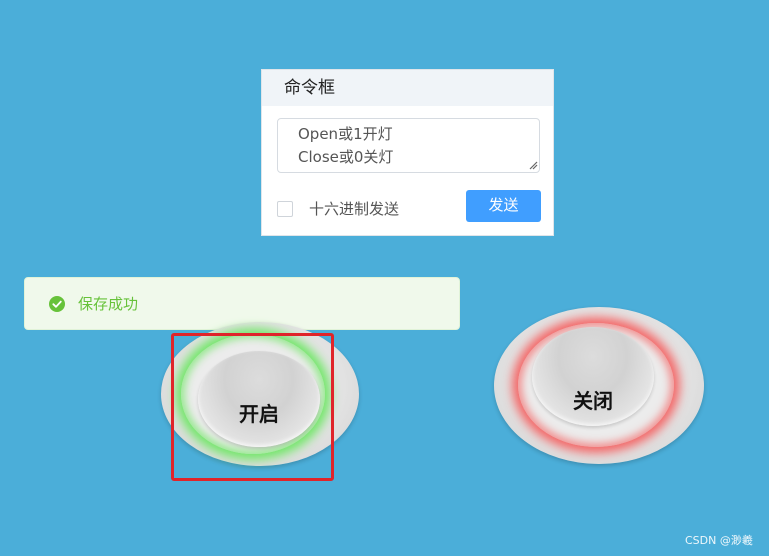 The image size is (769, 556). What do you see at coordinates (719, 540) in the screenshot?
I see `watermark: CSDN @渺羲` at bounding box center [719, 540].